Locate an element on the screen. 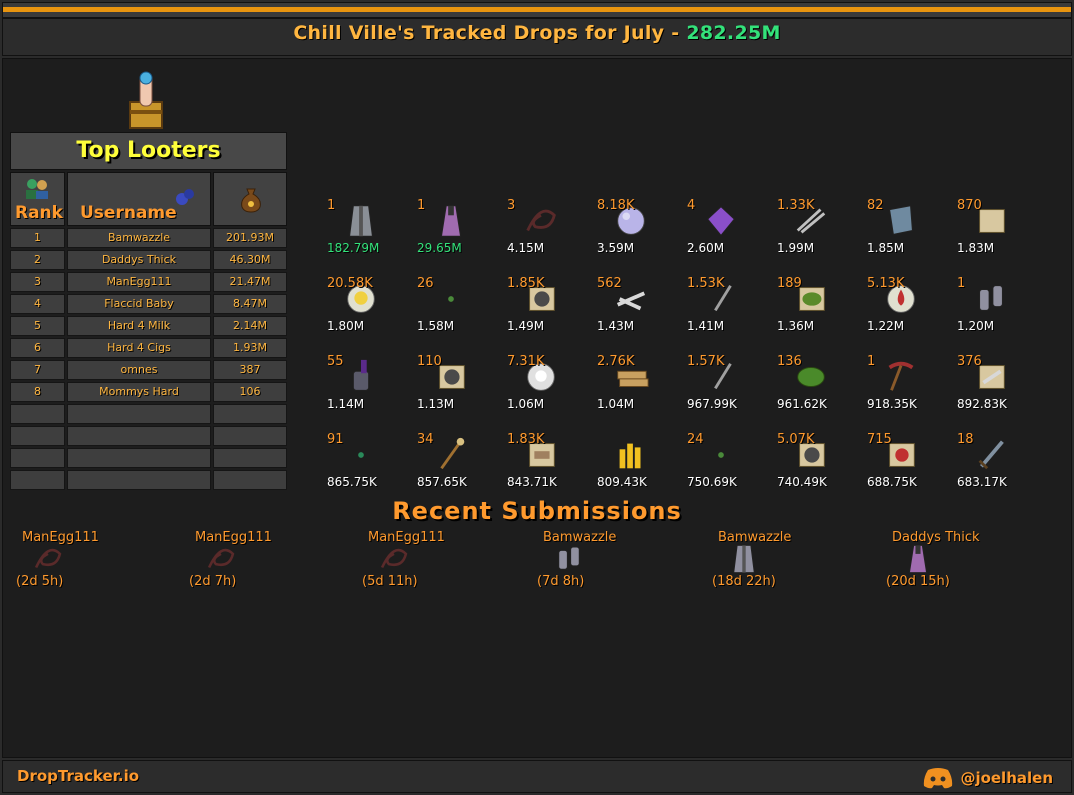 This screenshot has height=795, width=1074. potion-icon is located at coordinates (185, 197).